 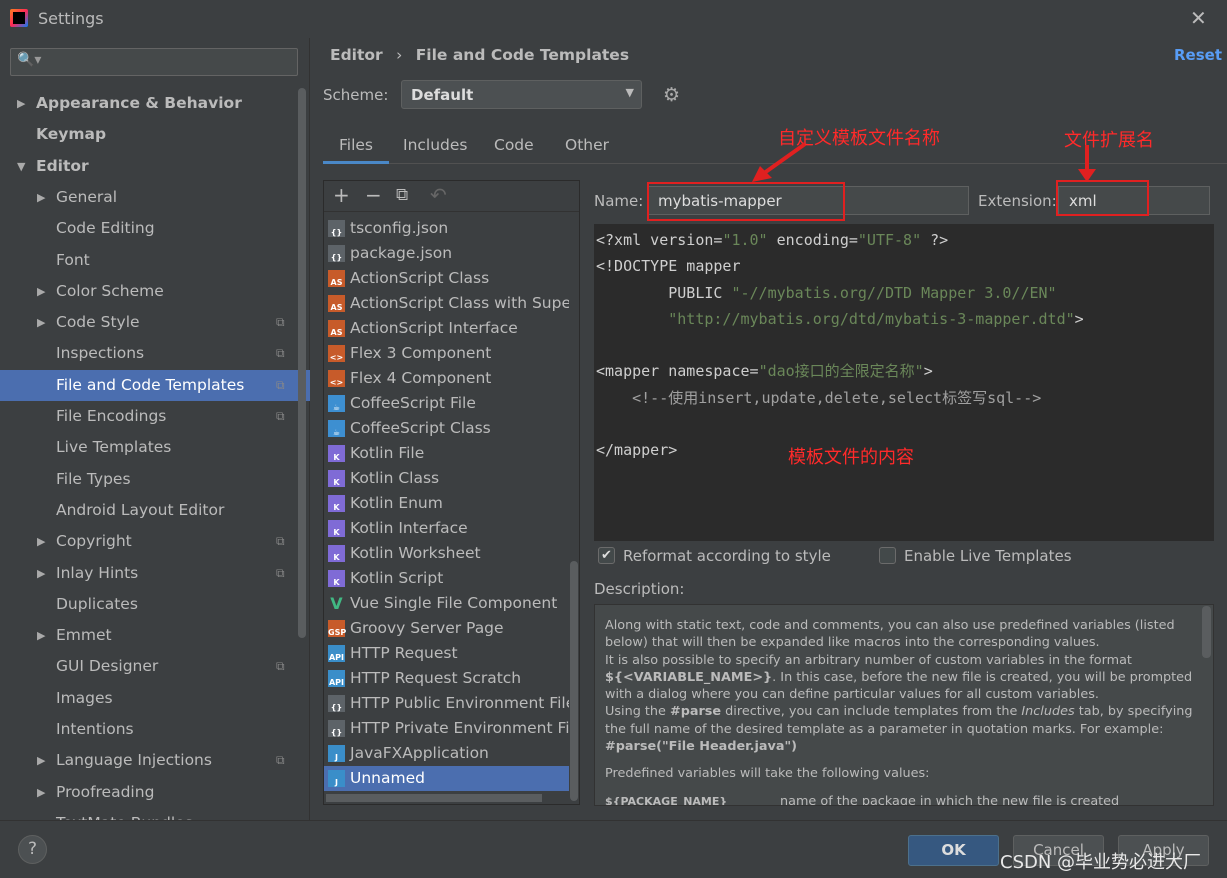 I want to click on template-name: JavaFXApplication, so click(x=419, y=753).